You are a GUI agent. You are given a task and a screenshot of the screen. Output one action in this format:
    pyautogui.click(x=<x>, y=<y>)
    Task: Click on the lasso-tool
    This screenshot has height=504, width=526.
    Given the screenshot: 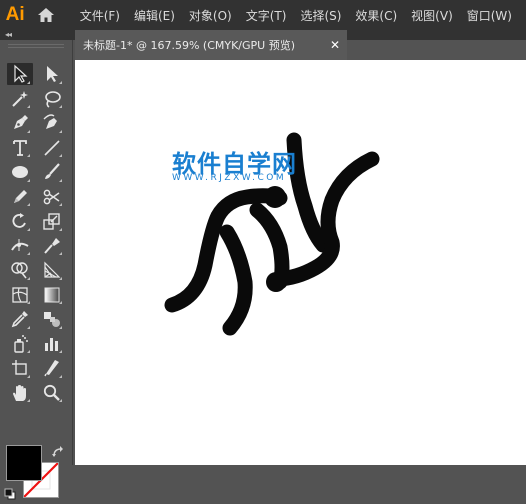 What is the action you would take?
    pyautogui.click(x=52, y=99)
    